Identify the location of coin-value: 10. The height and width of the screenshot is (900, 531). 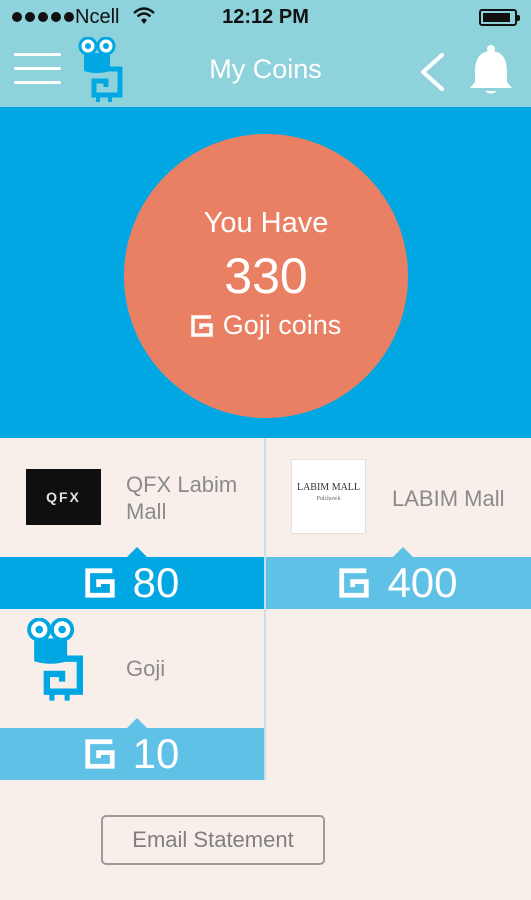
(156, 753).